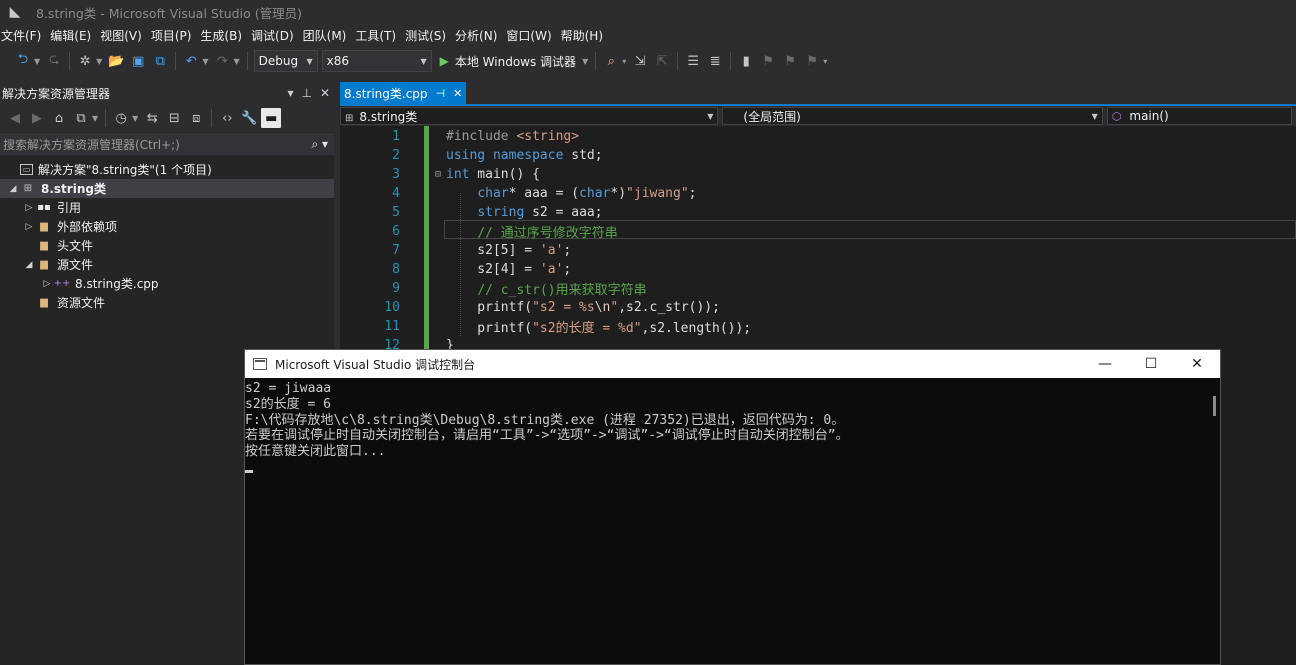  Describe the element at coordinates (23, 61) in the screenshot. I see `navigate-back-icon: ⮌` at that location.